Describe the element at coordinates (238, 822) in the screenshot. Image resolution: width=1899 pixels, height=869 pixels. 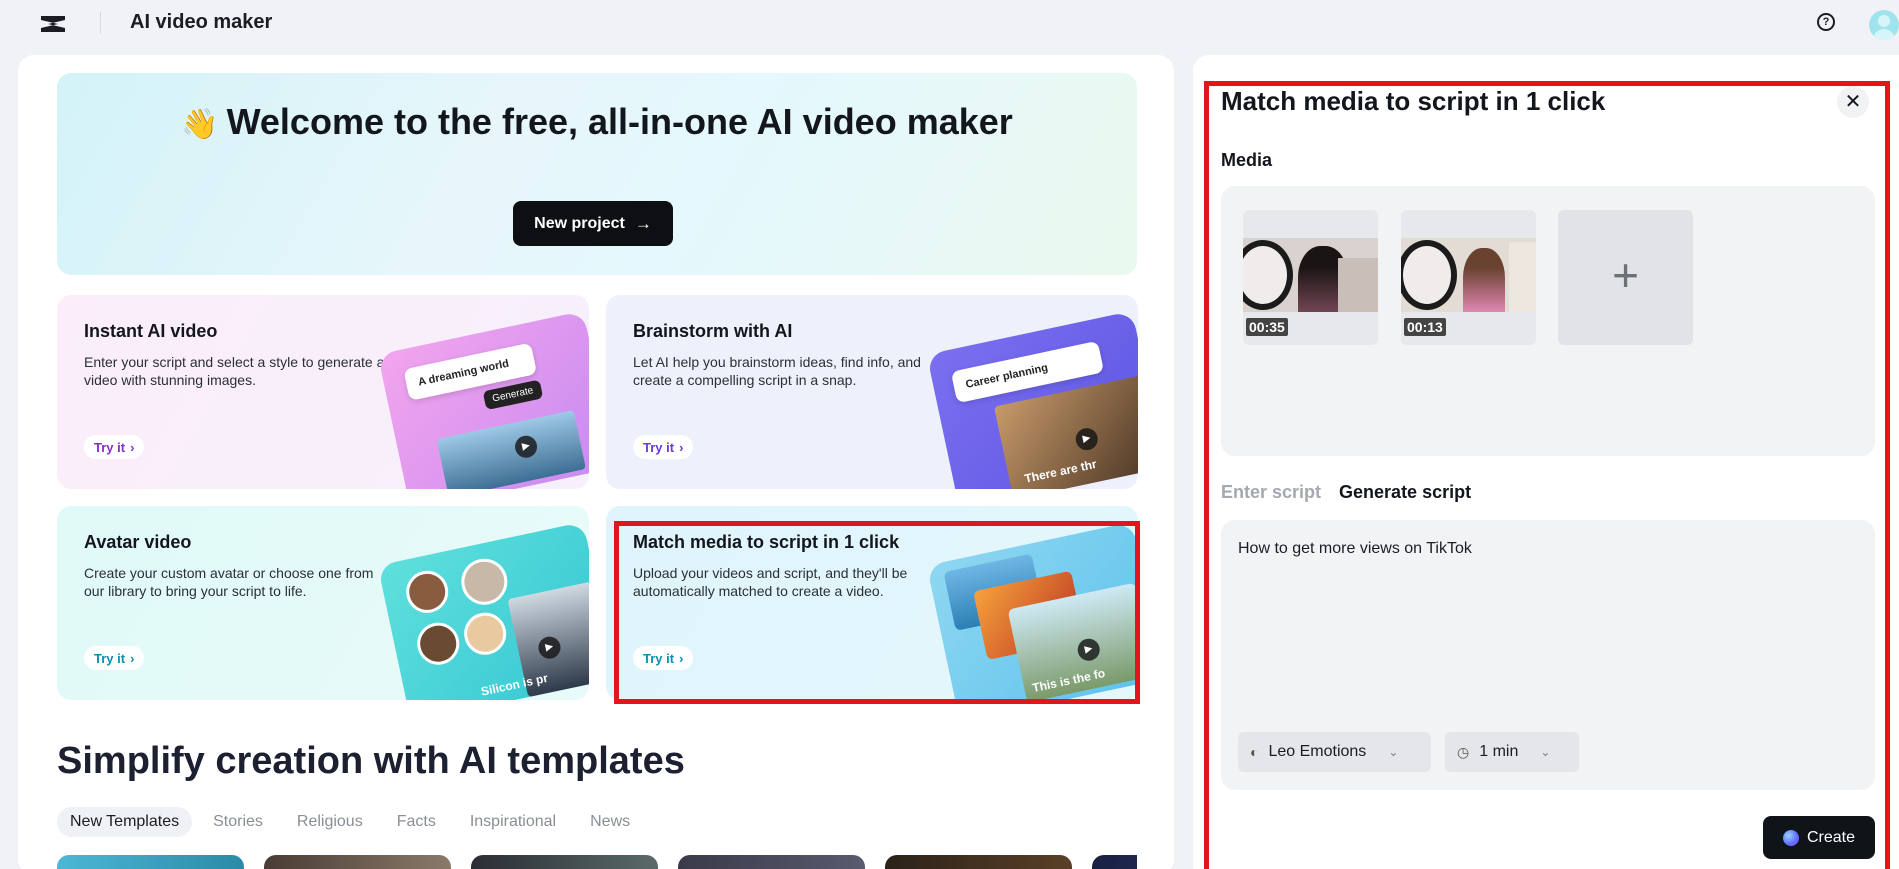
I see `tab-stories: Stories` at that location.